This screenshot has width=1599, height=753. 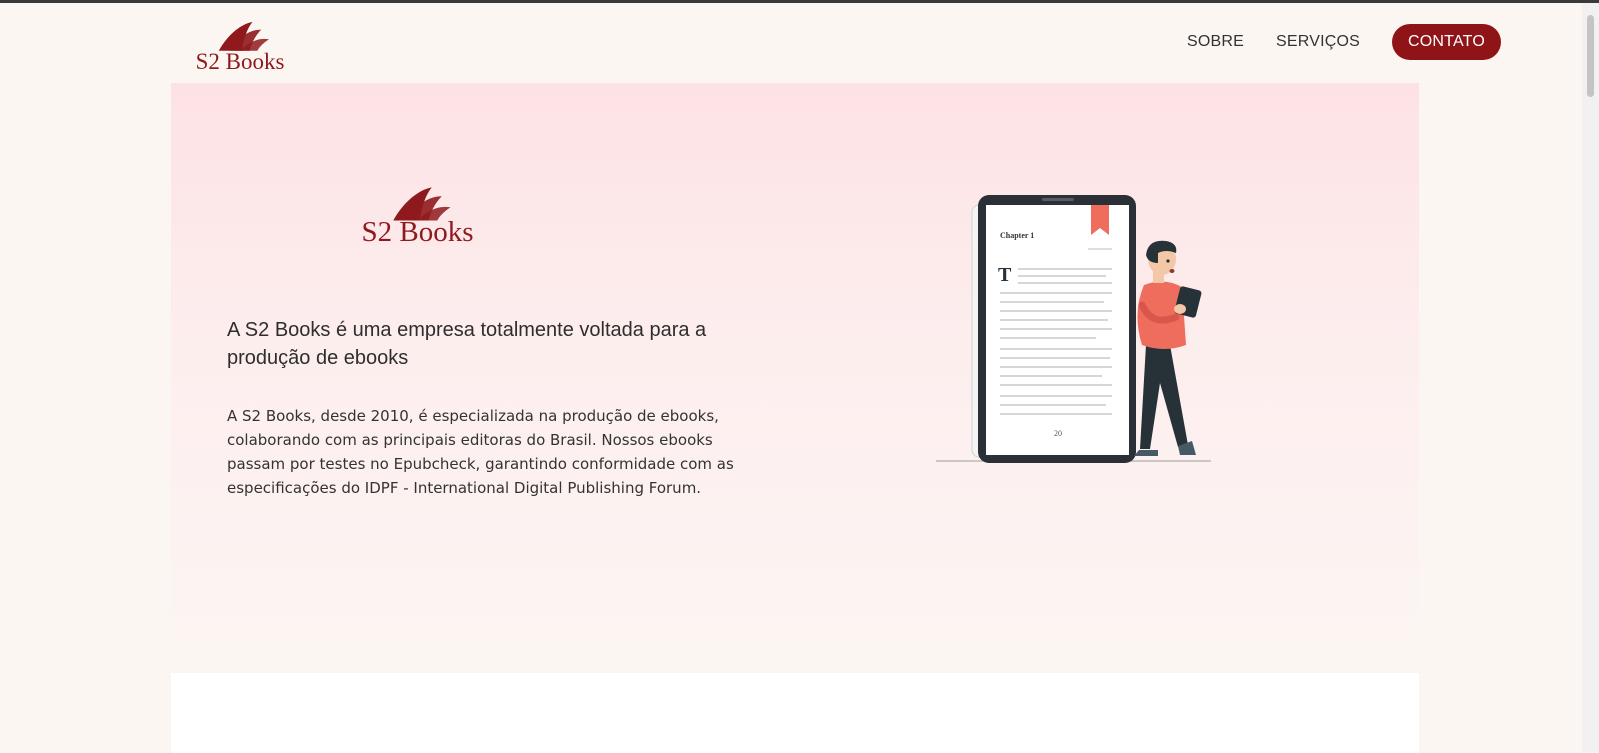 What do you see at coordinates (1446, 42) in the screenshot?
I see `contact-button: CONTATO` at bounding box center [1446, 42].